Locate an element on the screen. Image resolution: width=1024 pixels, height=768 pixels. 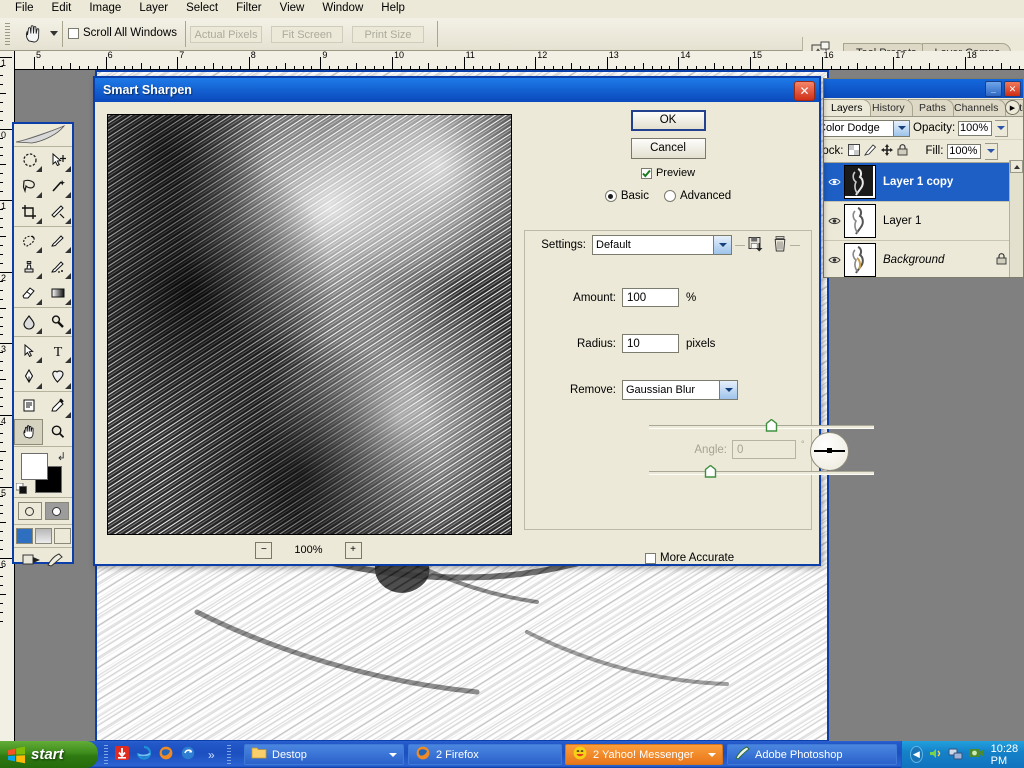
cancel-button: Cancel is located at coordinates (668, 148).